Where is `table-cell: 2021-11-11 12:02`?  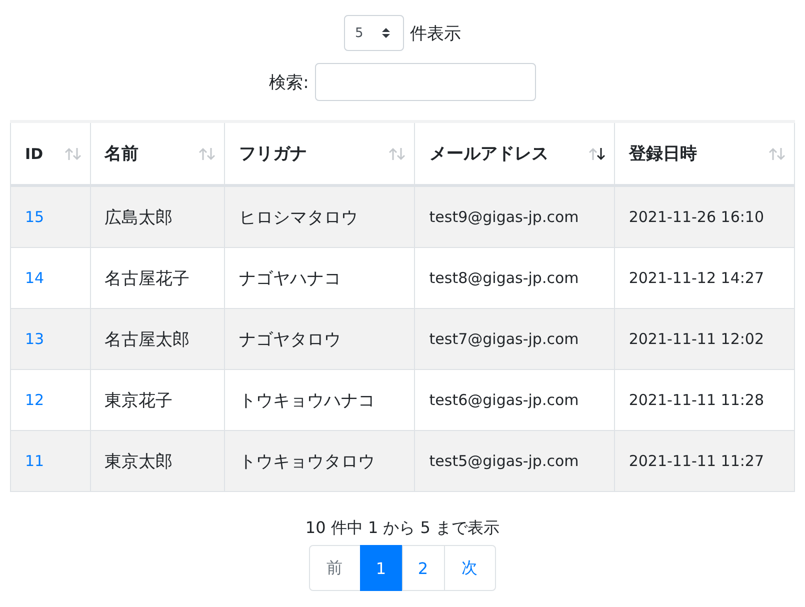 table-cell: 2021-11-11 12:02 is located at coordinates (696, 339).